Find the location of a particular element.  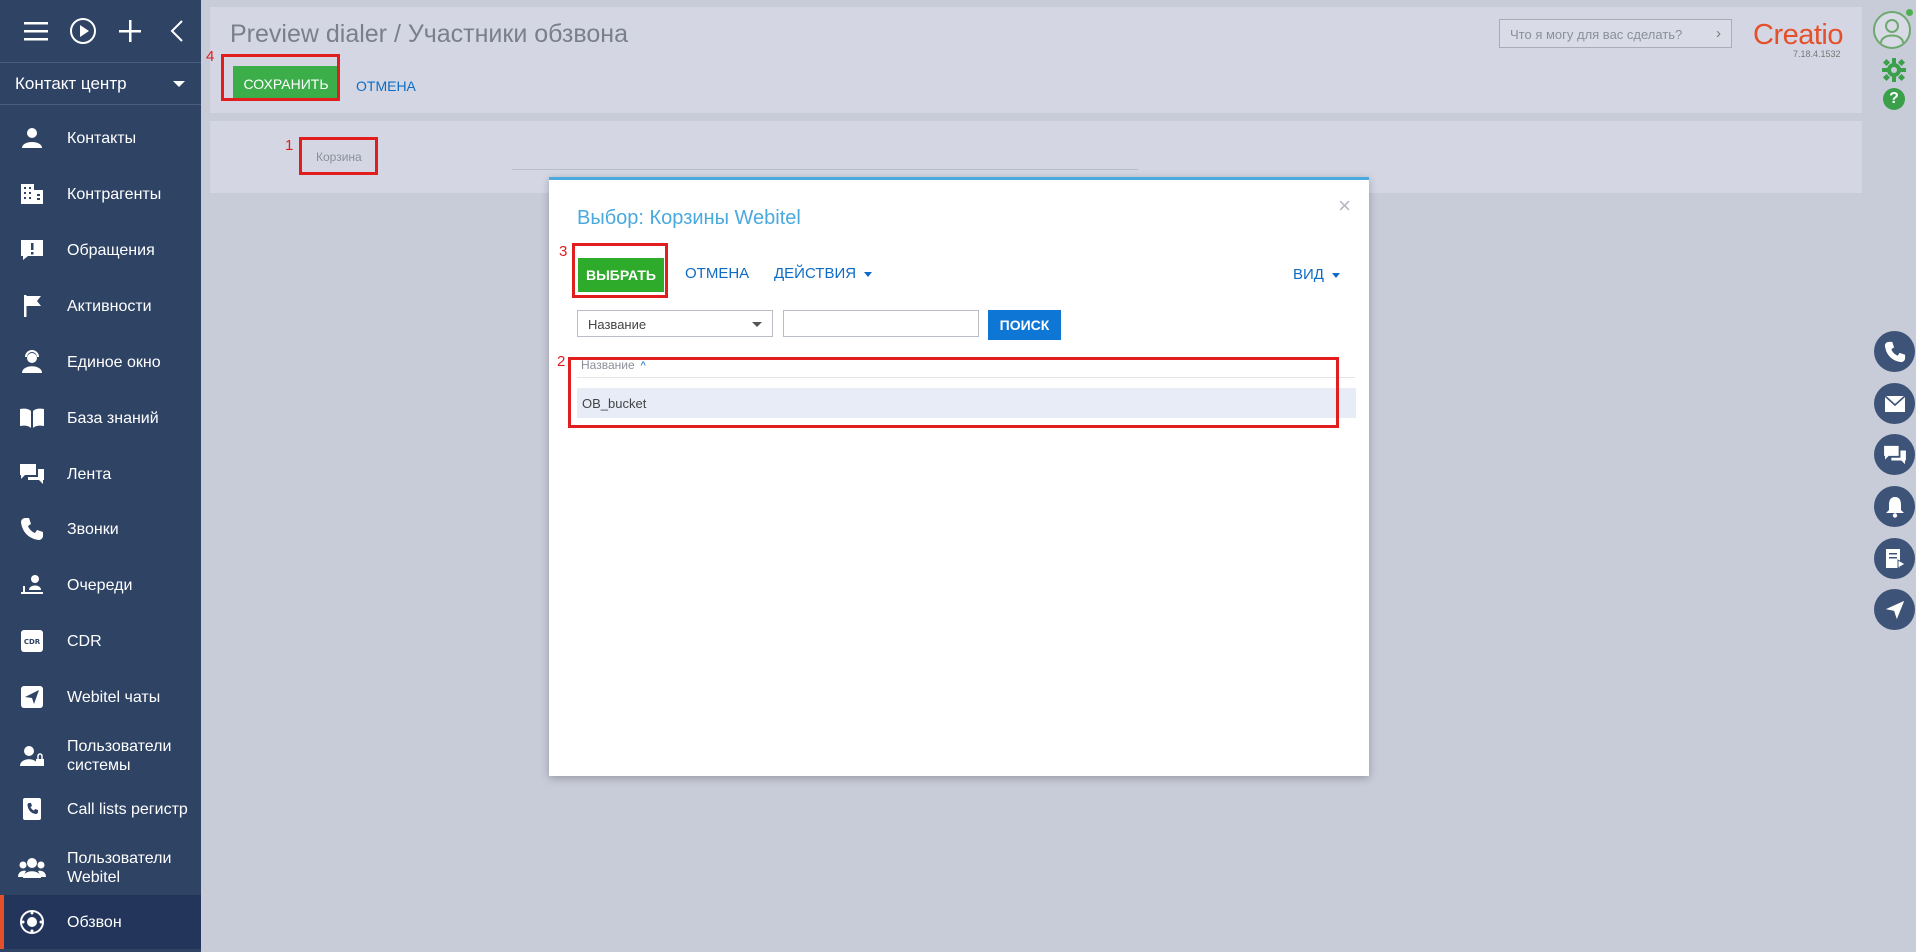

dialer-icon is located at coordinates (32, 922).